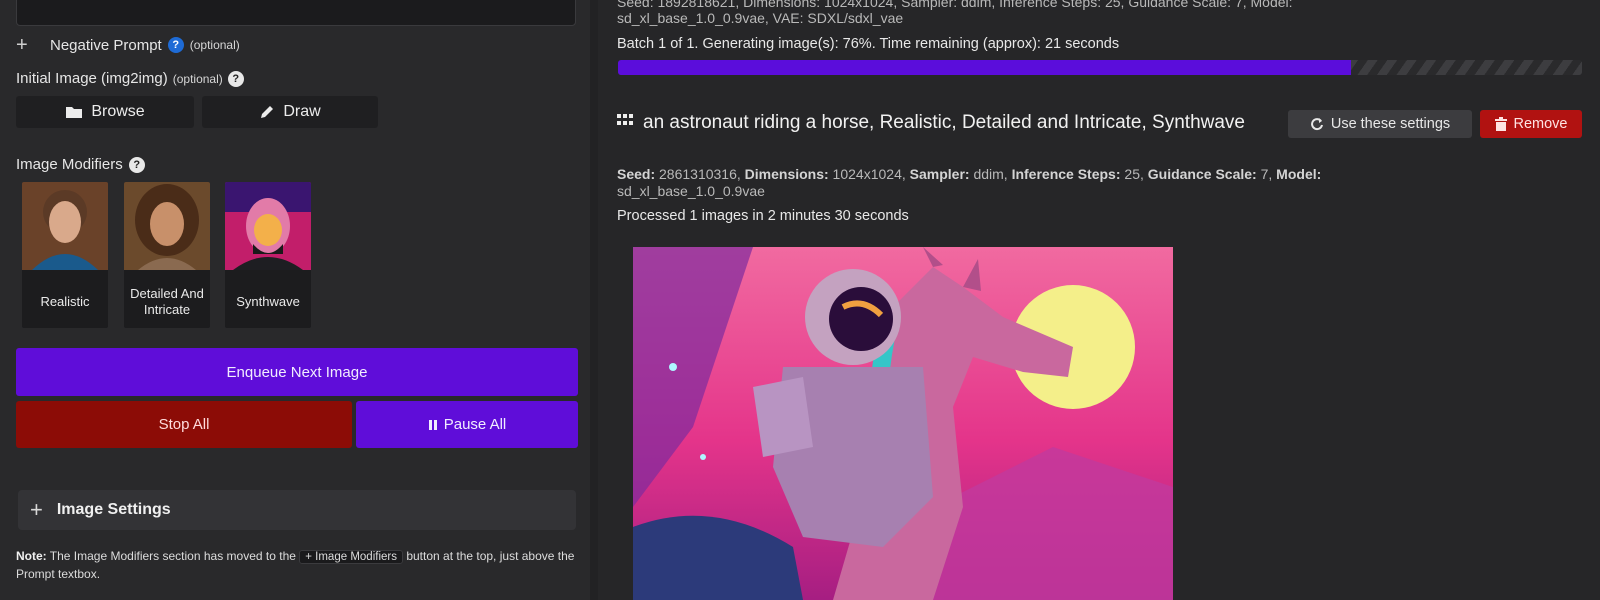 The width and height of the screenshot is (1600, 600). I want to click on image-modifiers-row: Image Modifiers ?, so click(80, 164).